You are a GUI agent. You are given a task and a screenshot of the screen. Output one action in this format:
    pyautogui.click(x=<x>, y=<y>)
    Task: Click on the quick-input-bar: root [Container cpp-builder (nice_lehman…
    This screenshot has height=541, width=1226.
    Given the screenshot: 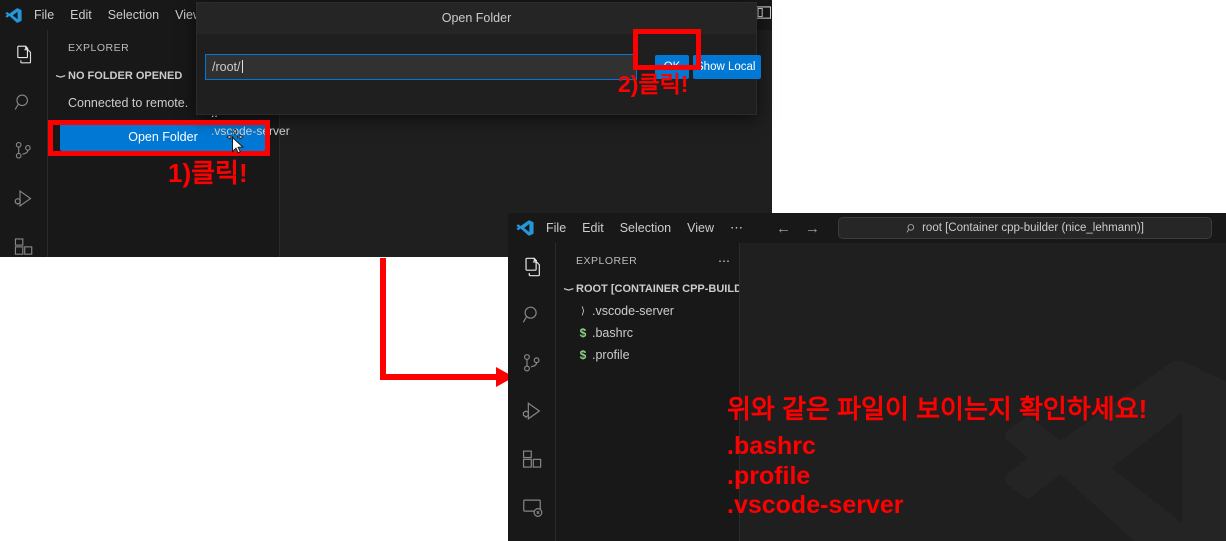 What is the action you would take?
    pyautogui.click(x=1025, y=228)
    